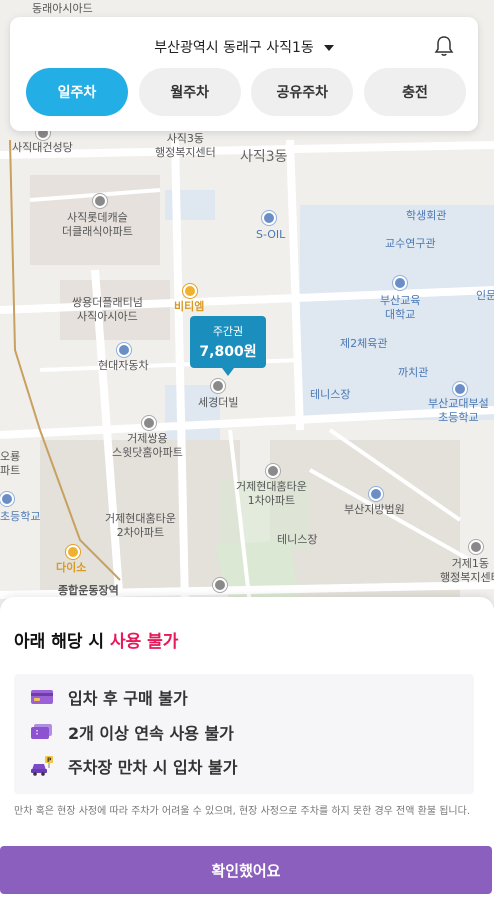 The height and width of the screenshot is (910, 494). What do you see at coordinates (444, 46) in the screenshot?
I see `bell-icon` at bounding box center [444, 46].